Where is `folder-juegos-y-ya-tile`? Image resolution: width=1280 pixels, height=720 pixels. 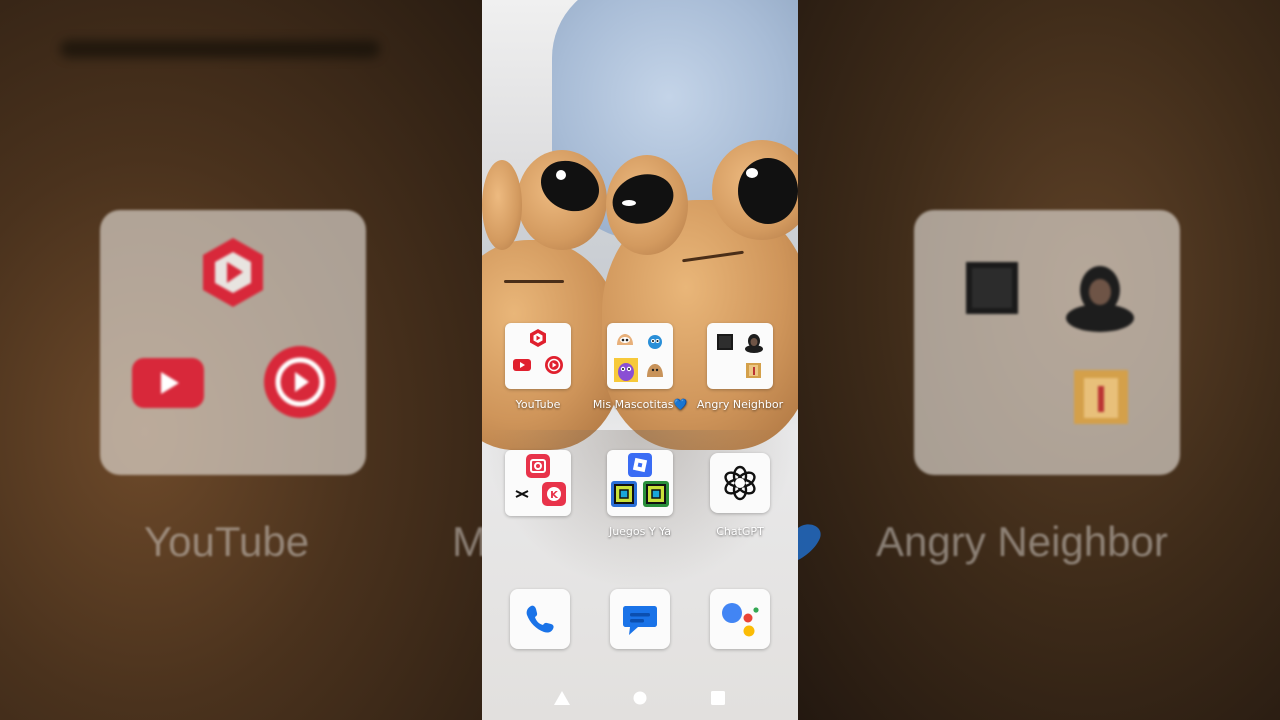 folder-juegos-y-ya-tile is located at coordinates (640, 483).